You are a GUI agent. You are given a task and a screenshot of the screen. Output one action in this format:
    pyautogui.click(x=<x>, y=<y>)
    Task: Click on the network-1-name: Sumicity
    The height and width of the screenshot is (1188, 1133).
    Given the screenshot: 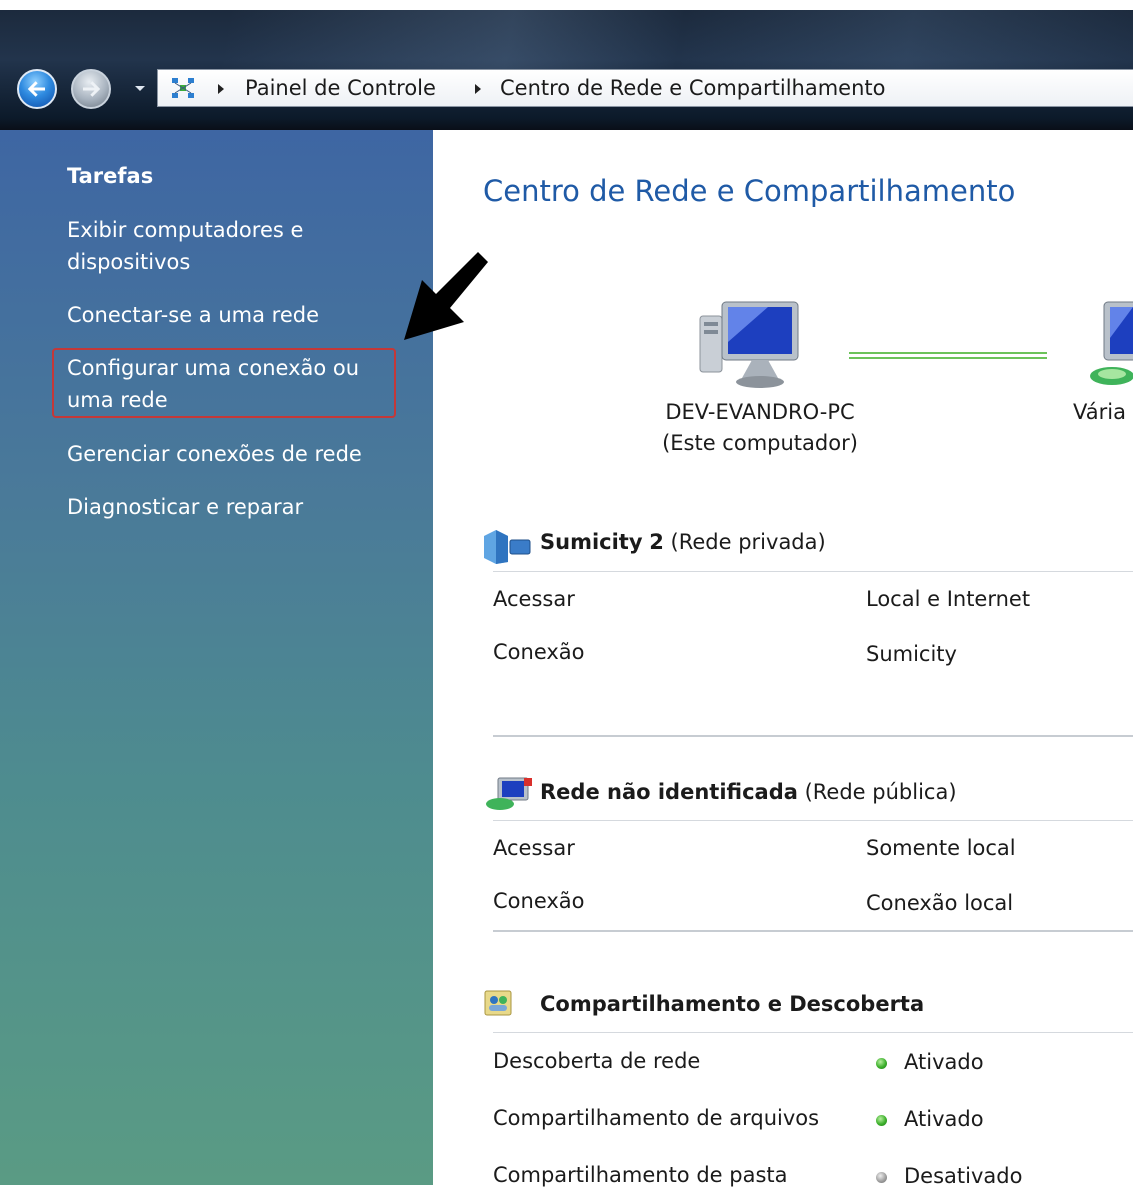 What is the action you would take?
    pyautogui.click(x=591, y=542)
    